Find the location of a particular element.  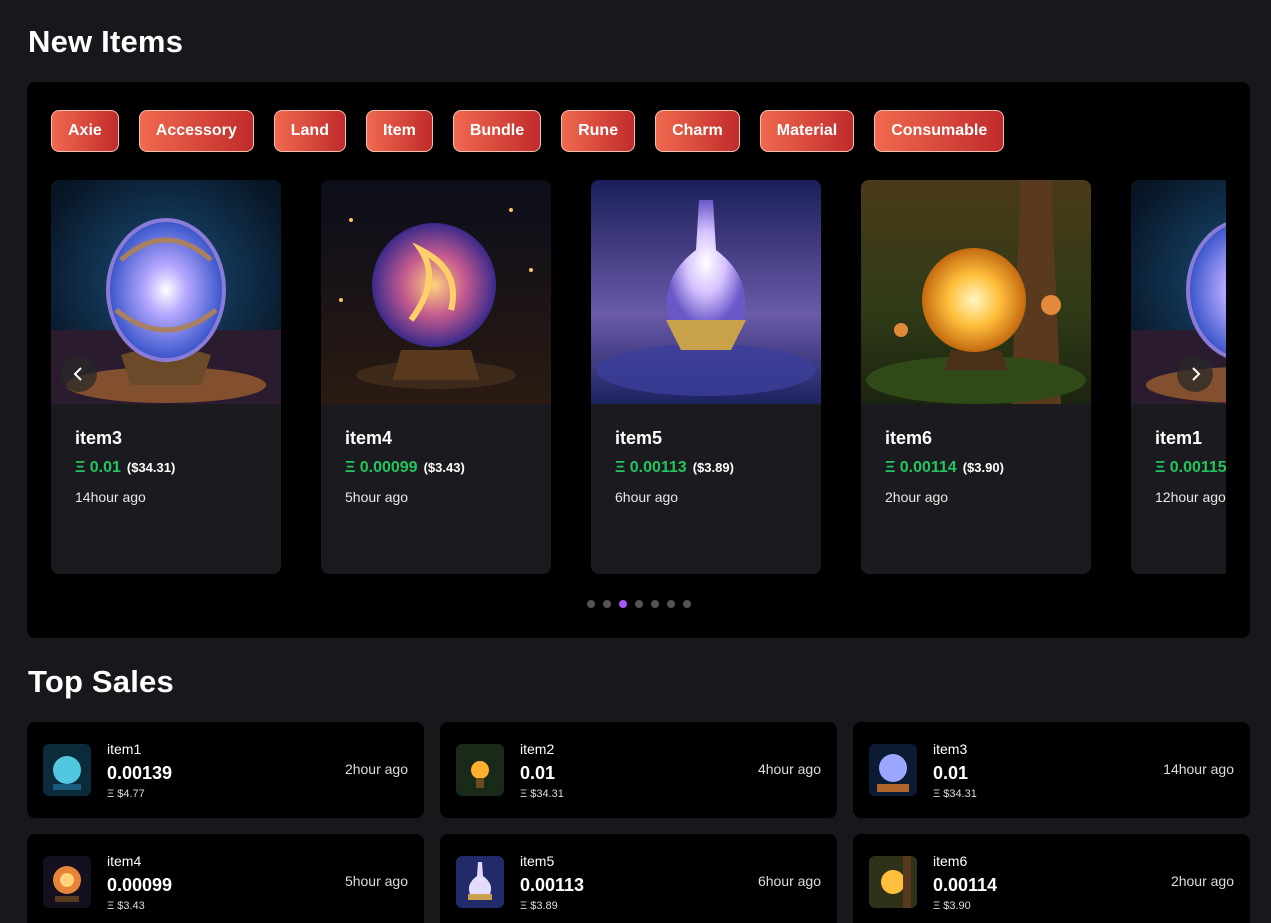

top-sale-card: item6 0.00114 Ξ $3.90 2hour ago is located at coordinates (1051, 878).